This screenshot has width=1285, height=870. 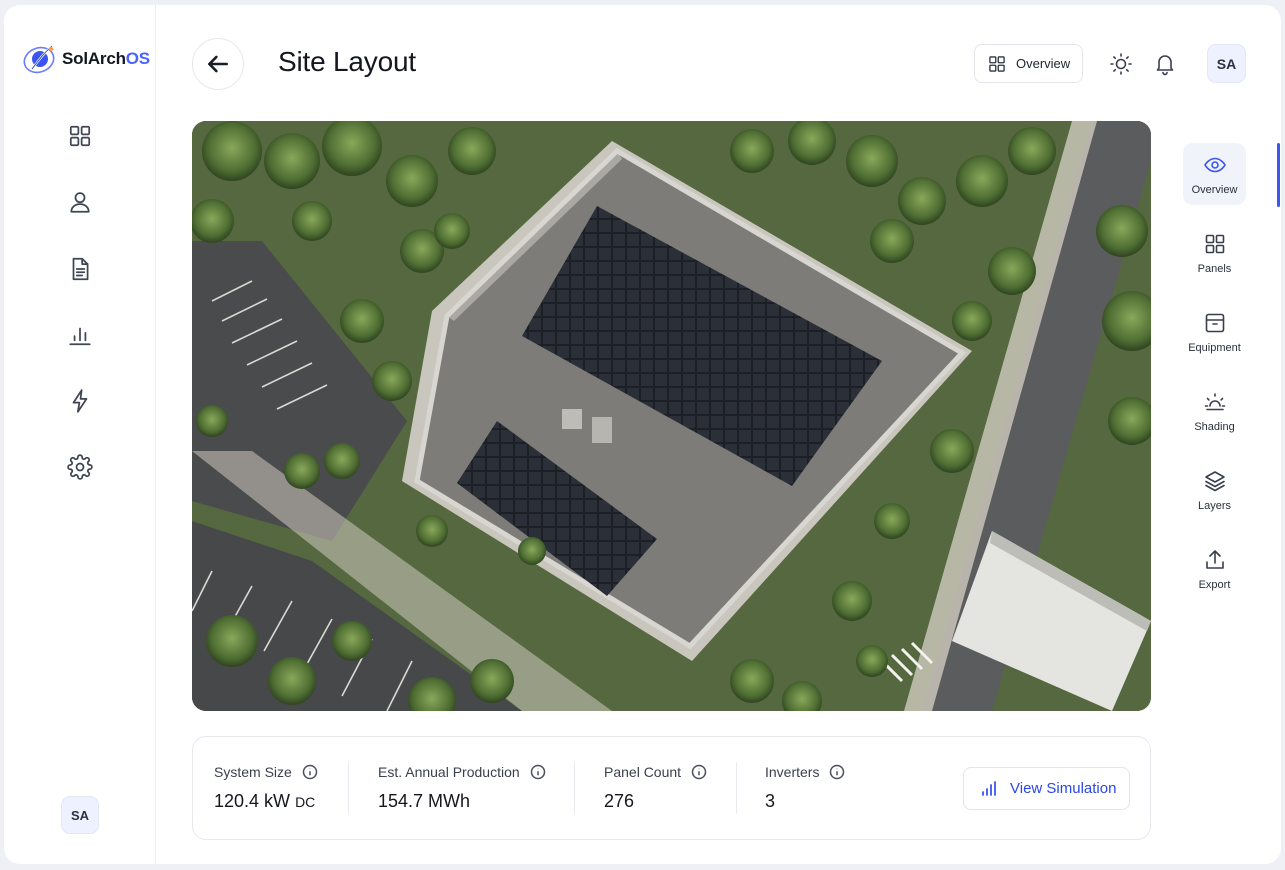 I want to click on stat-label: System Size, so click(x=266, y=772).